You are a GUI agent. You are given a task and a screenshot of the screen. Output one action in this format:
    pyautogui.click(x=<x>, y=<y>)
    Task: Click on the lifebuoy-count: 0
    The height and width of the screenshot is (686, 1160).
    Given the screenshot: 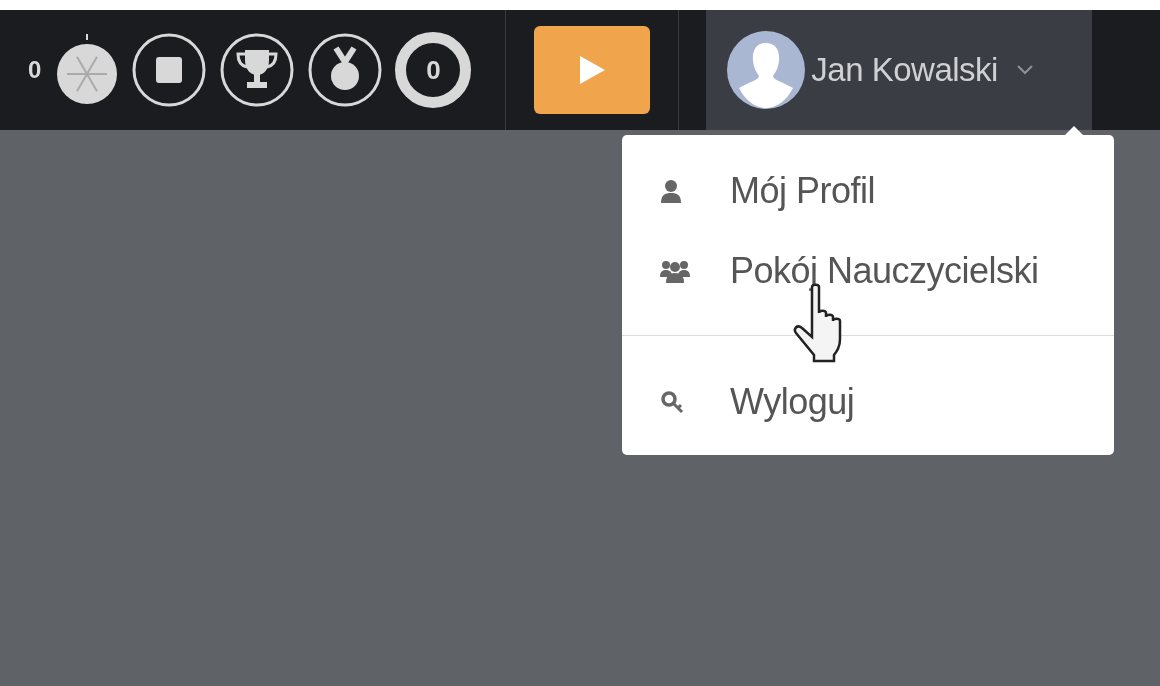 What is the action you would take?
    pyautogui.click(x=433, y=70)
    